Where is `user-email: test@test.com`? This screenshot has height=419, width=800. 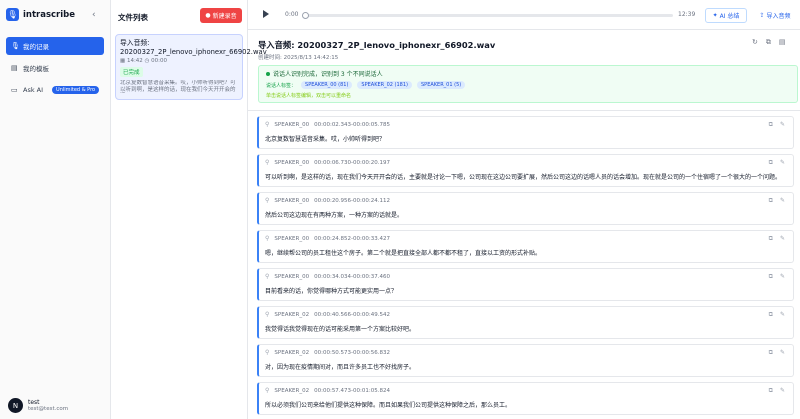
user-email: test@test.com is located at coordinates (48, 409).